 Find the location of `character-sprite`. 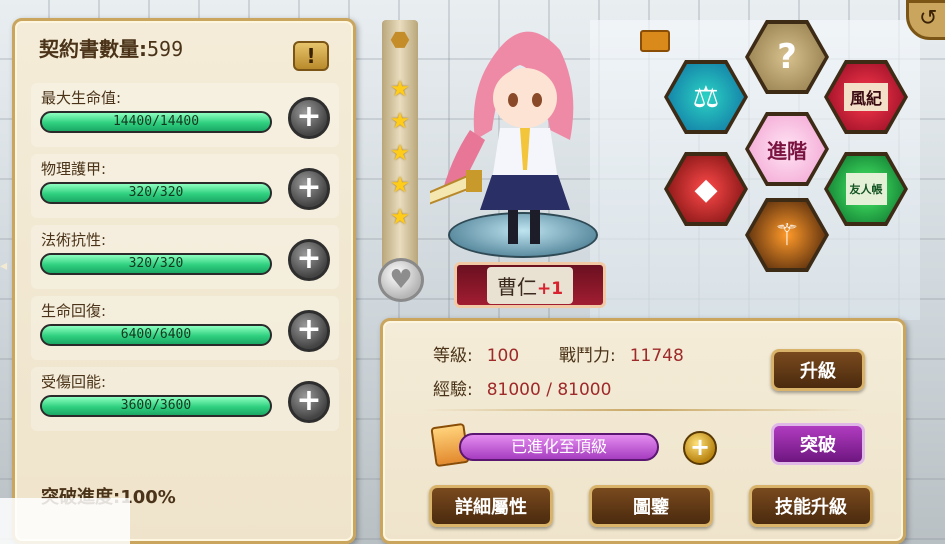

character-sprite is located at coordinates (520, 145).